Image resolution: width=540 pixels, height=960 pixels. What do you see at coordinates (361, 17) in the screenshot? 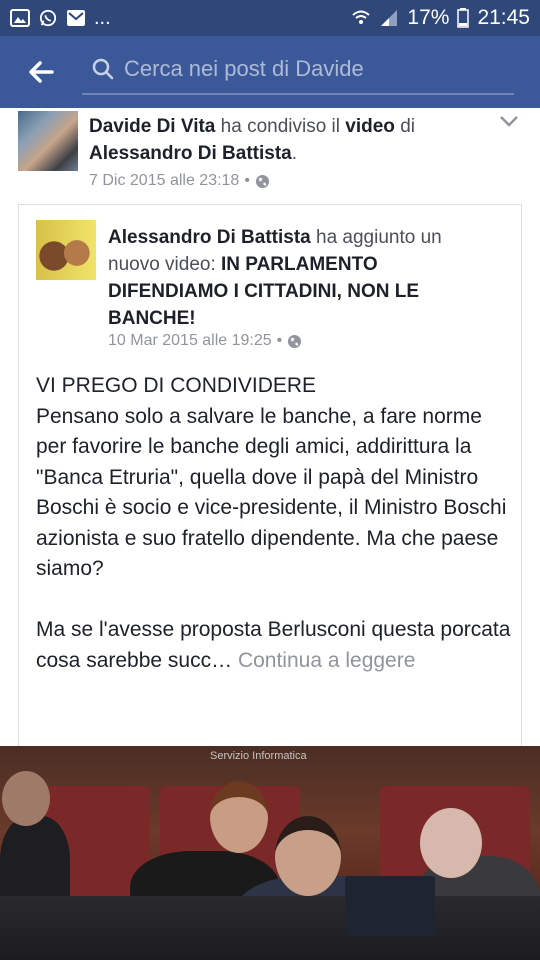
I see `wifi-icon` at bounding box center [361, 17].